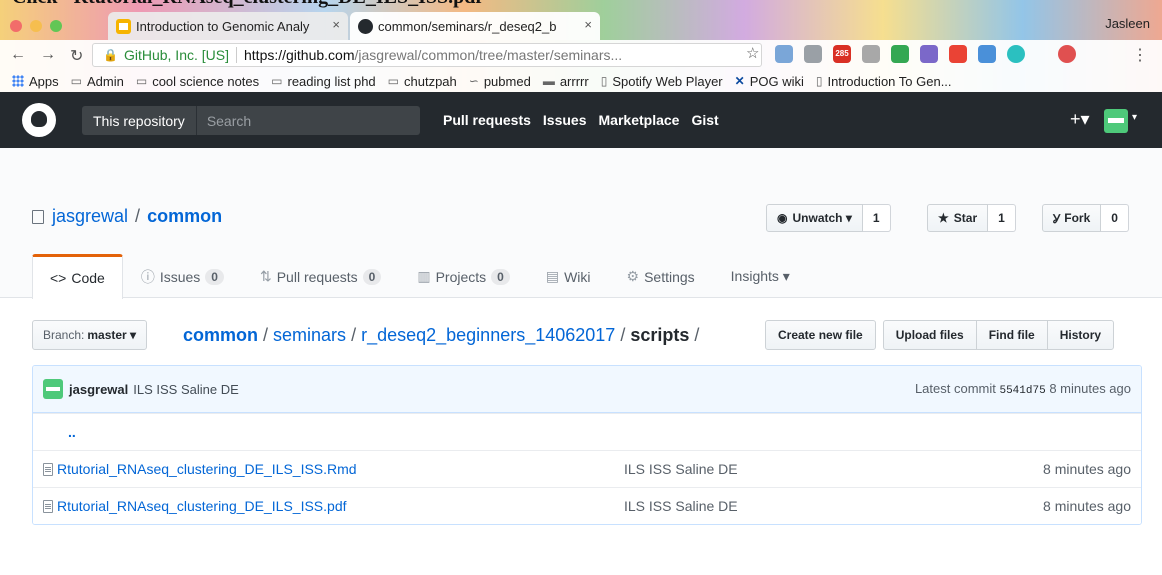 The height and width of the screenshot is (575, 1162). What do you see at coordinates (565, 120) in the screenshot?
I see `nav-issues: Issues` at bounding box center [565, 120].